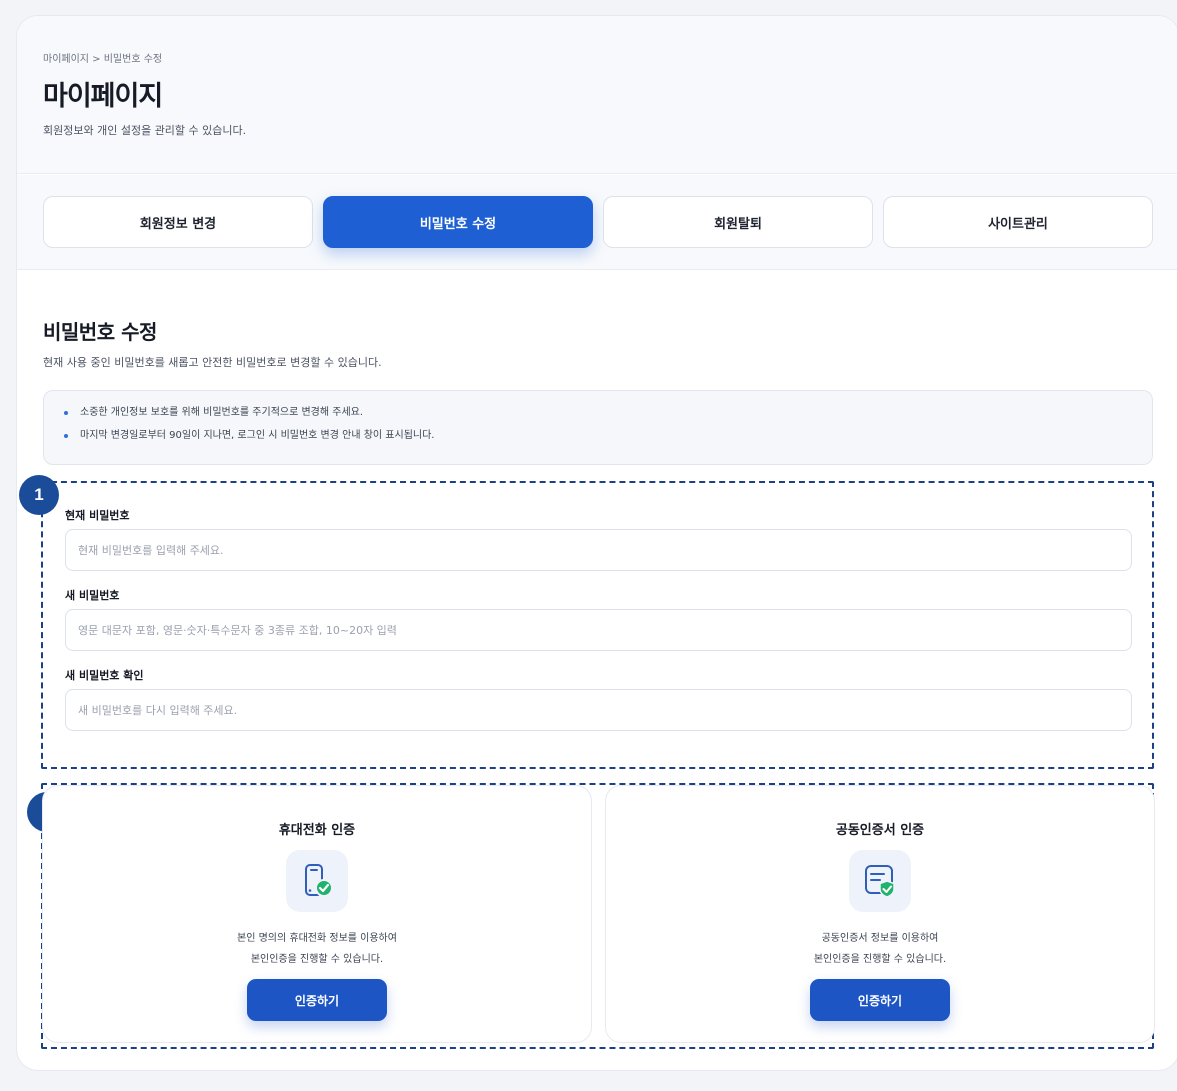  What do you see at coordinates (597, 222) in the screenshot?
I see `tab-bar: 회원정보 변경 비밀번호 수정 회원탈퇴 사이트관리` at bounding box center [597, 222].